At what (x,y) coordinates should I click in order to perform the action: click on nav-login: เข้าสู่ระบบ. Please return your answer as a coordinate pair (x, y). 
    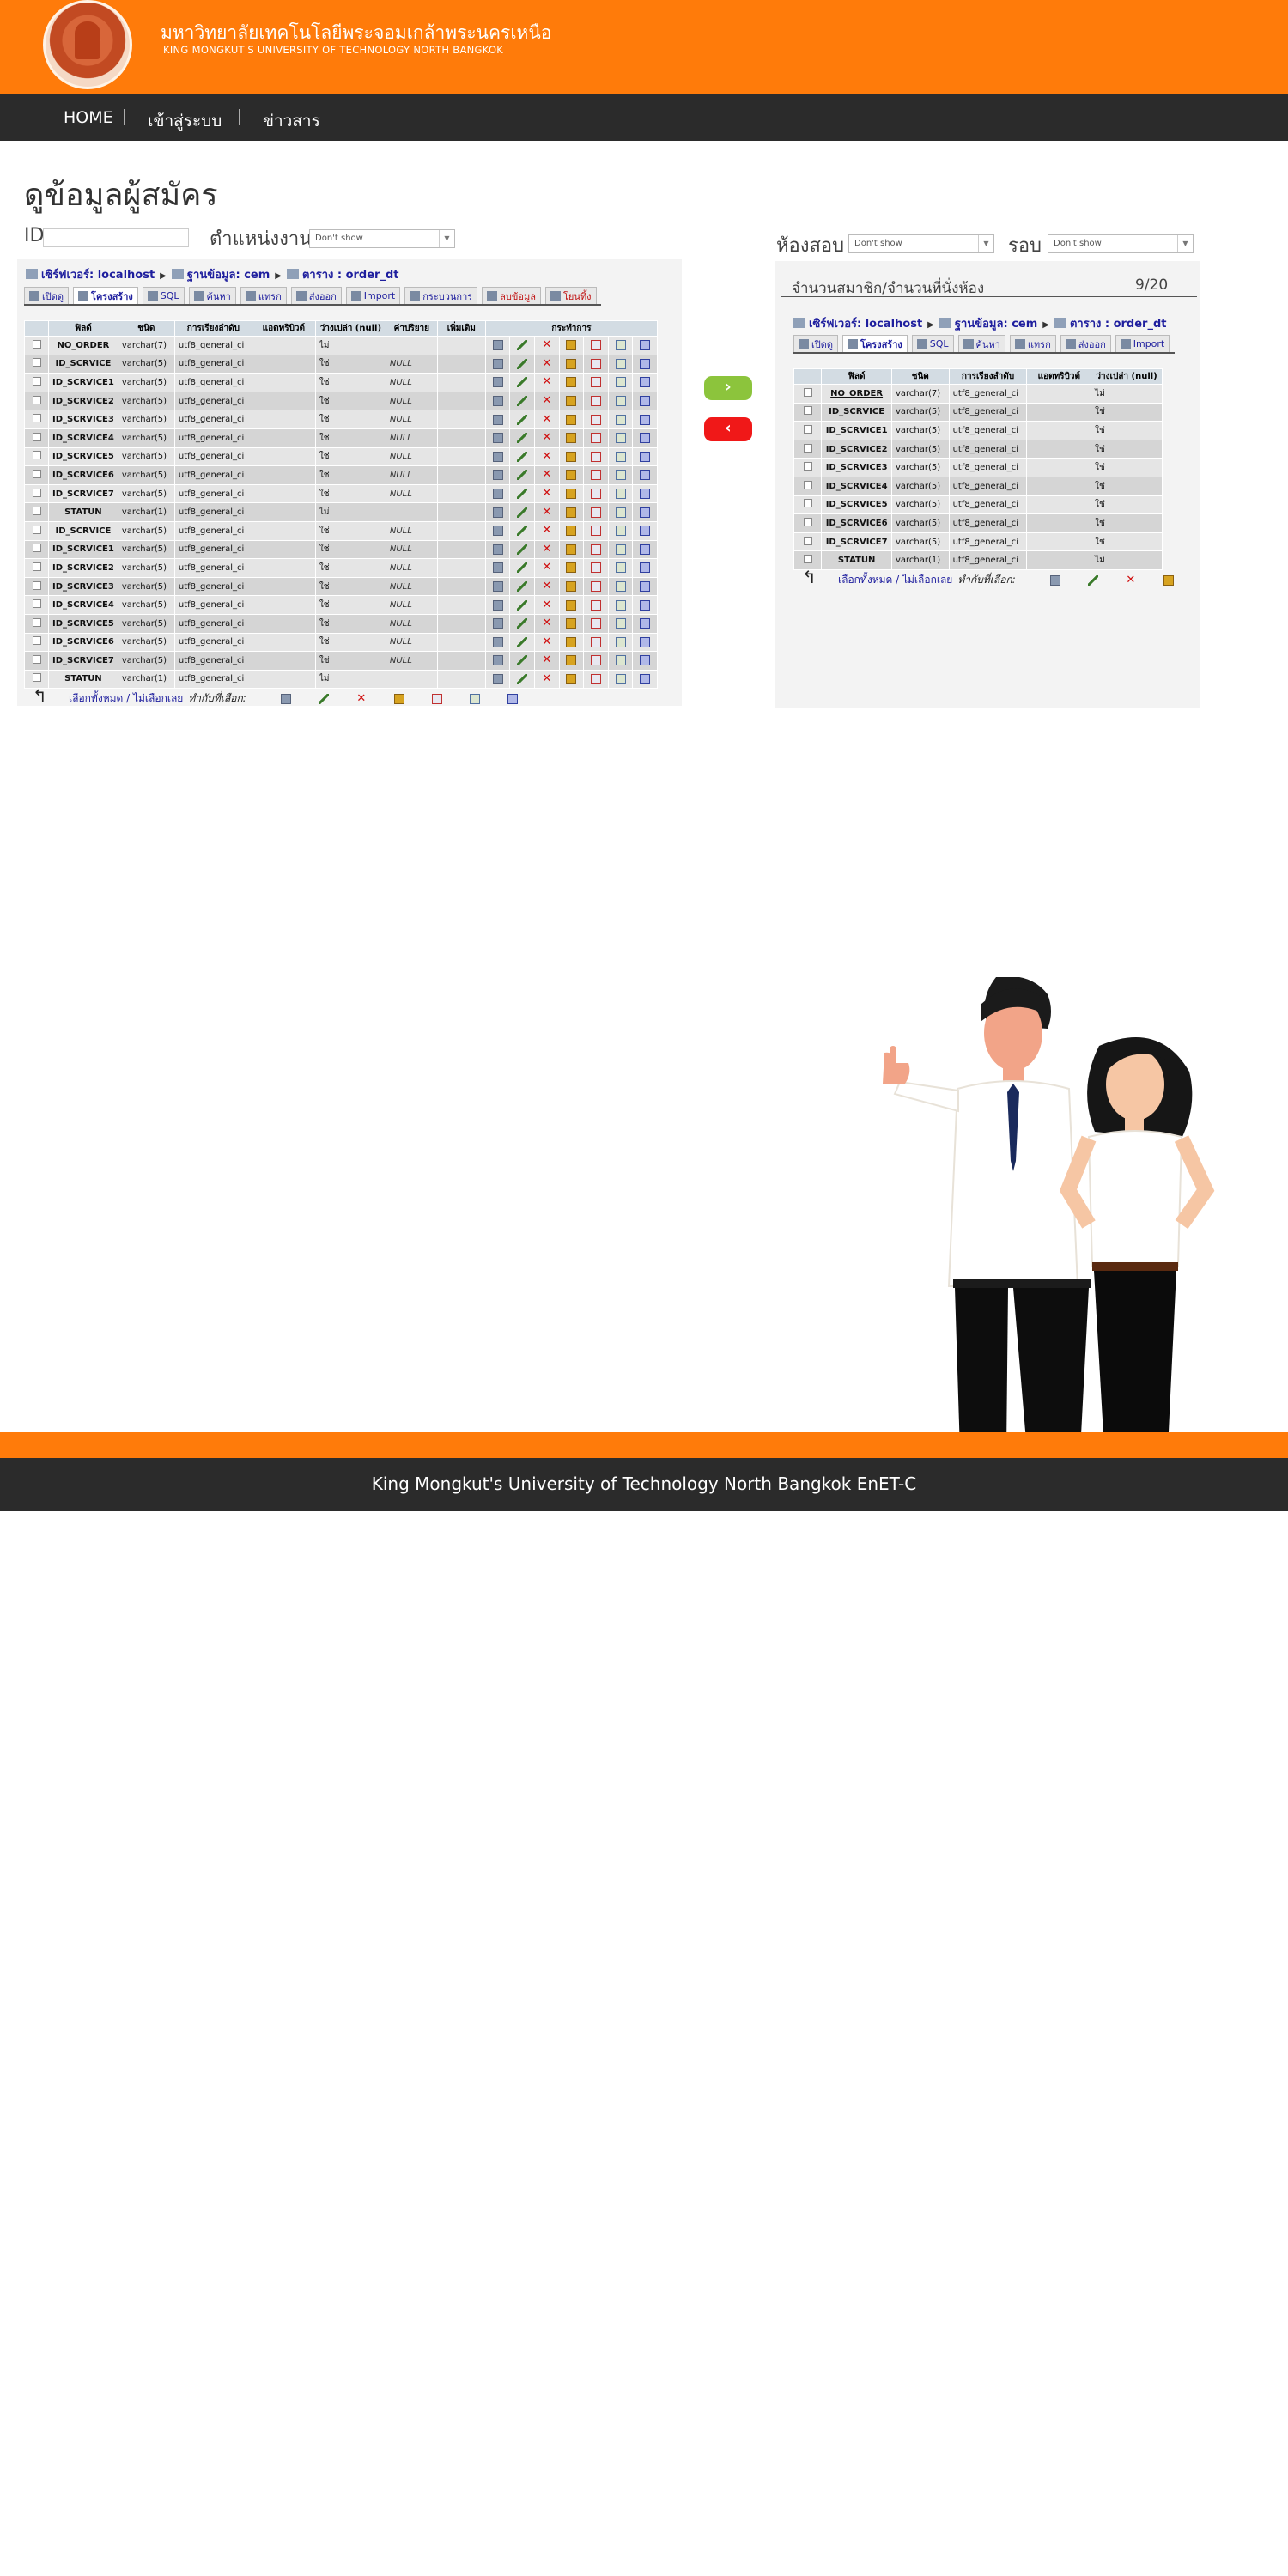
    Looking at the image, I should click on (185, 121).